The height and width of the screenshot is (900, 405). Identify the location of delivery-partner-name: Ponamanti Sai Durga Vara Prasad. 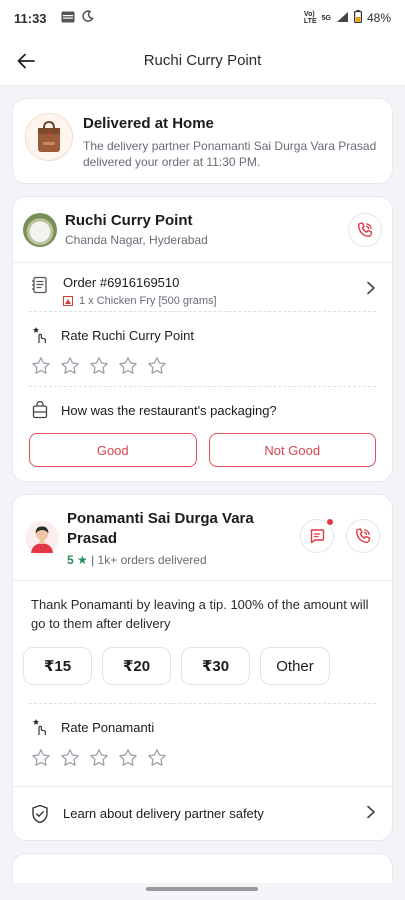
(160, 528).